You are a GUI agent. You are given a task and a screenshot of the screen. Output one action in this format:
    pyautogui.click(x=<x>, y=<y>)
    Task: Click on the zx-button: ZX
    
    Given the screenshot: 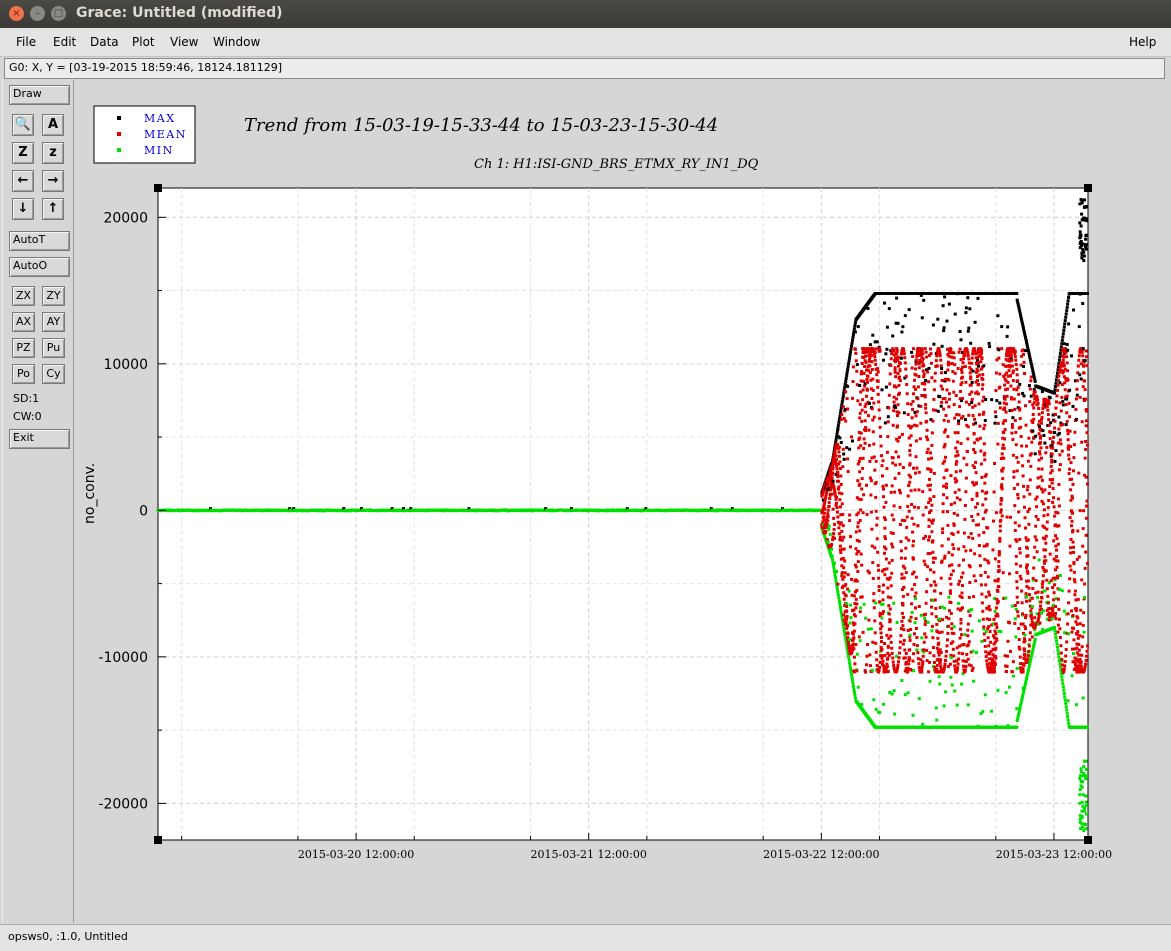 What is the action you would take?
    pyautogui.click(x=23, y=296)
    